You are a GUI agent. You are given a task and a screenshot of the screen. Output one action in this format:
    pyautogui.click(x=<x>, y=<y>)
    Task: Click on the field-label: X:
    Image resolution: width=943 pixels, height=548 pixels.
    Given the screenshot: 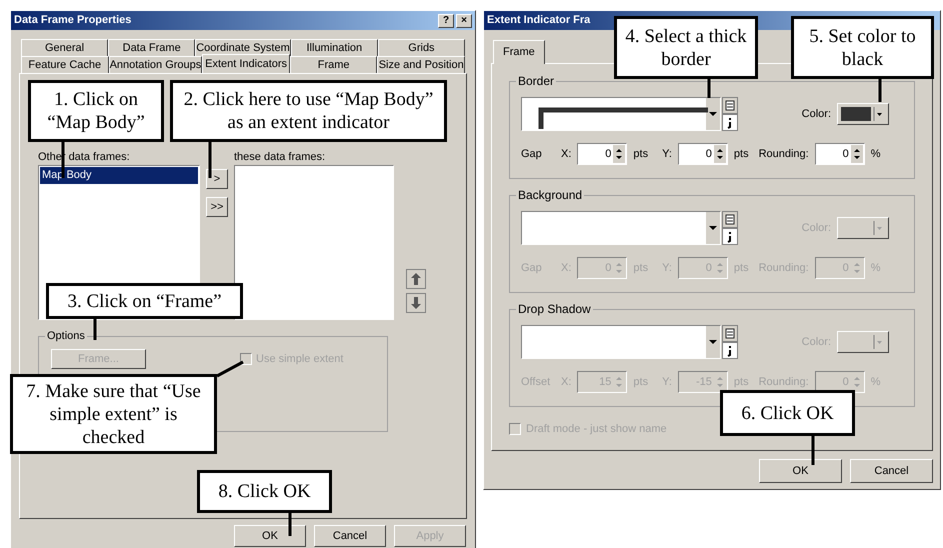 What is the action you would take?
    pyautogui.click(x=566, y=154)
    